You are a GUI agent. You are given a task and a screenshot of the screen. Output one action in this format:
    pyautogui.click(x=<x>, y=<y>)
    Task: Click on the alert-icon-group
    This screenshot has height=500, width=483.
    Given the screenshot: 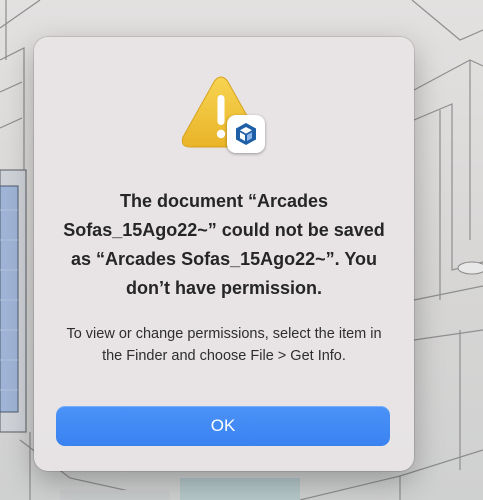 What is the action you would take?
    pyautogui.click(x=223, y=115)
    